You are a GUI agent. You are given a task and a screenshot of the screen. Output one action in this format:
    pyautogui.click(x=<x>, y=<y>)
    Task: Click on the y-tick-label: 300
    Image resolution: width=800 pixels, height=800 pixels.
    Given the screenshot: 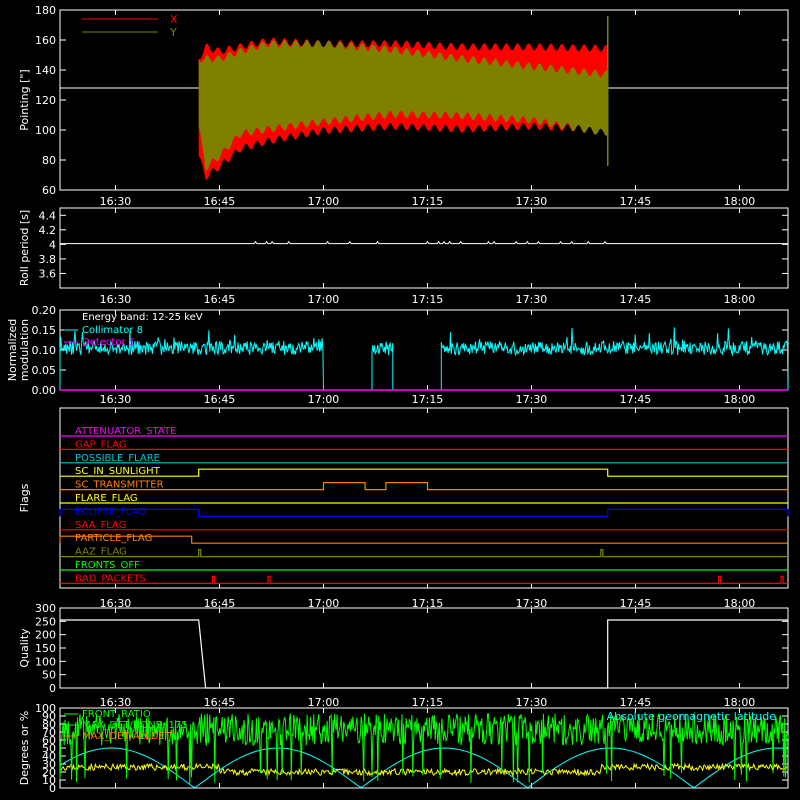 What is the action you would take?
    pyautogui.click(x=45, y=608)
    